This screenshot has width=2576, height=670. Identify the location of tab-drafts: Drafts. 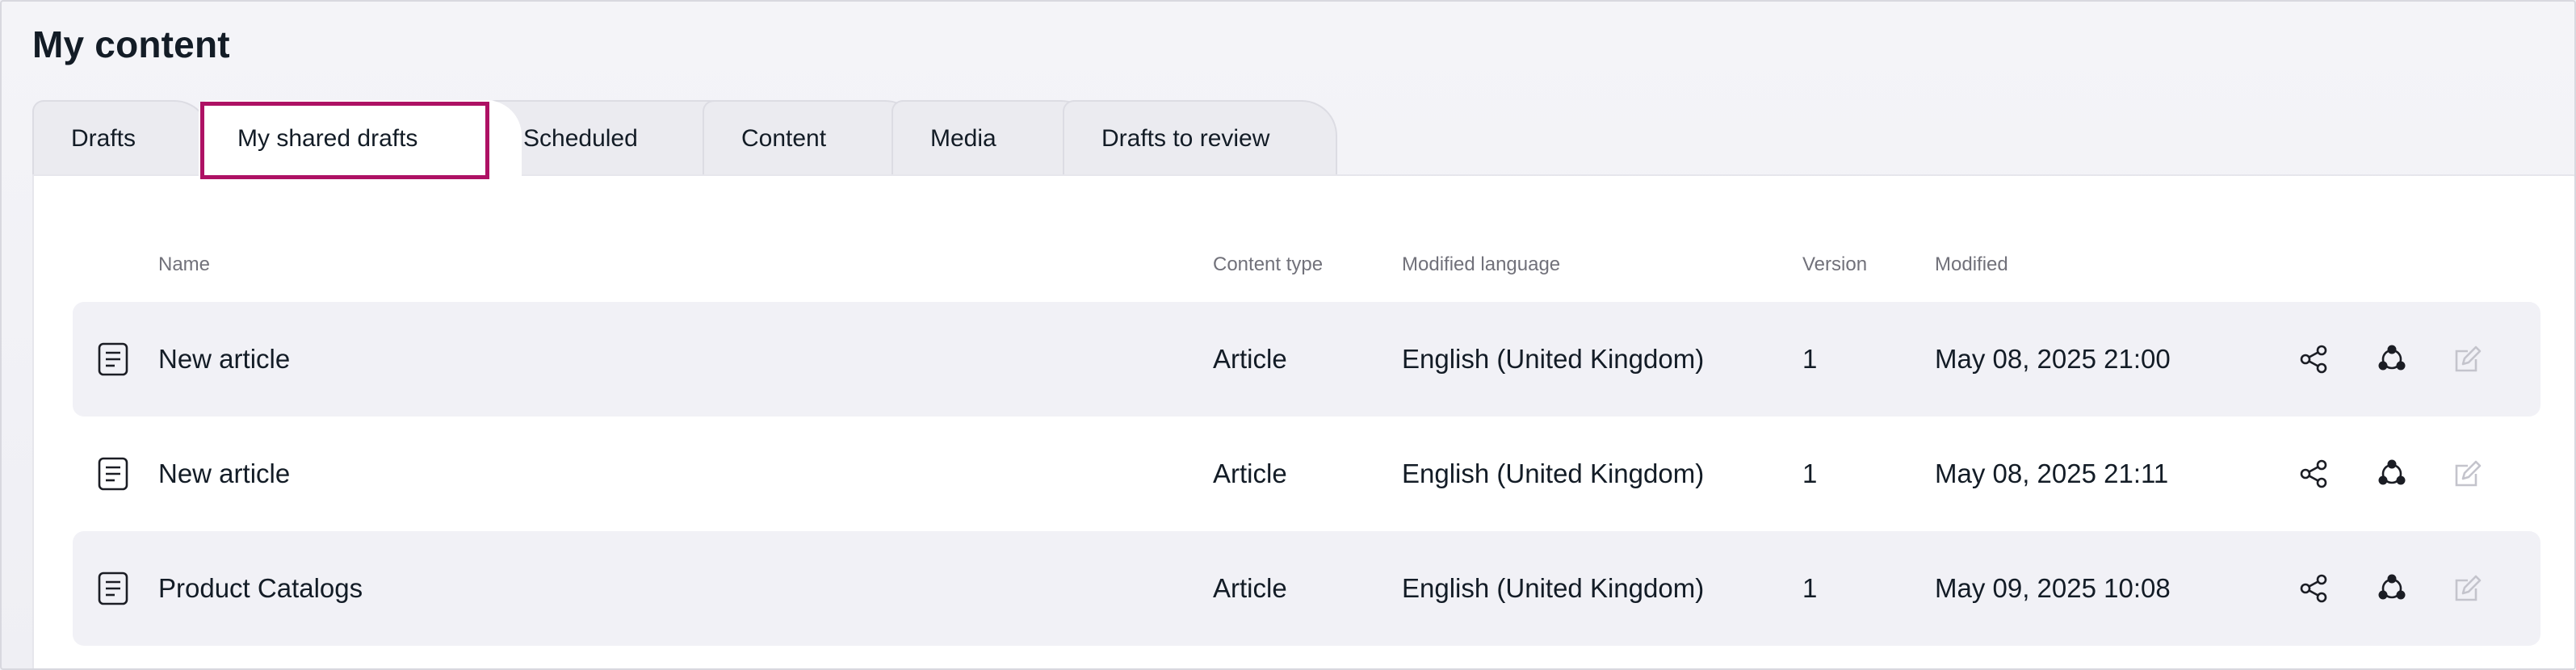
(121, 138).